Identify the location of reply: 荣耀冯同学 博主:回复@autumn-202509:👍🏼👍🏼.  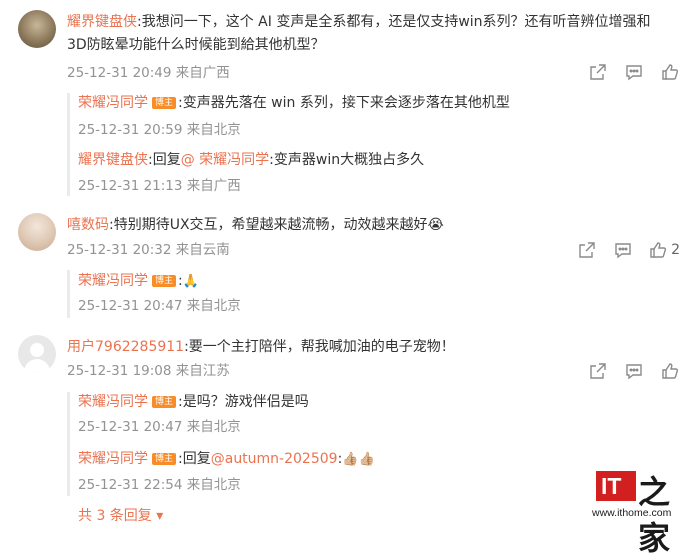
(226, 459).